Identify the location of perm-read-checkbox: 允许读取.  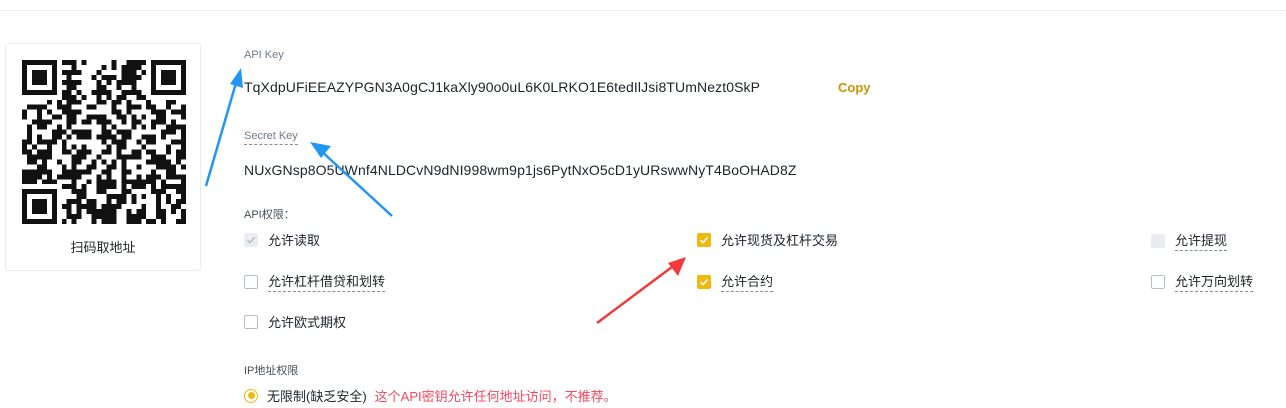
(282, 239).